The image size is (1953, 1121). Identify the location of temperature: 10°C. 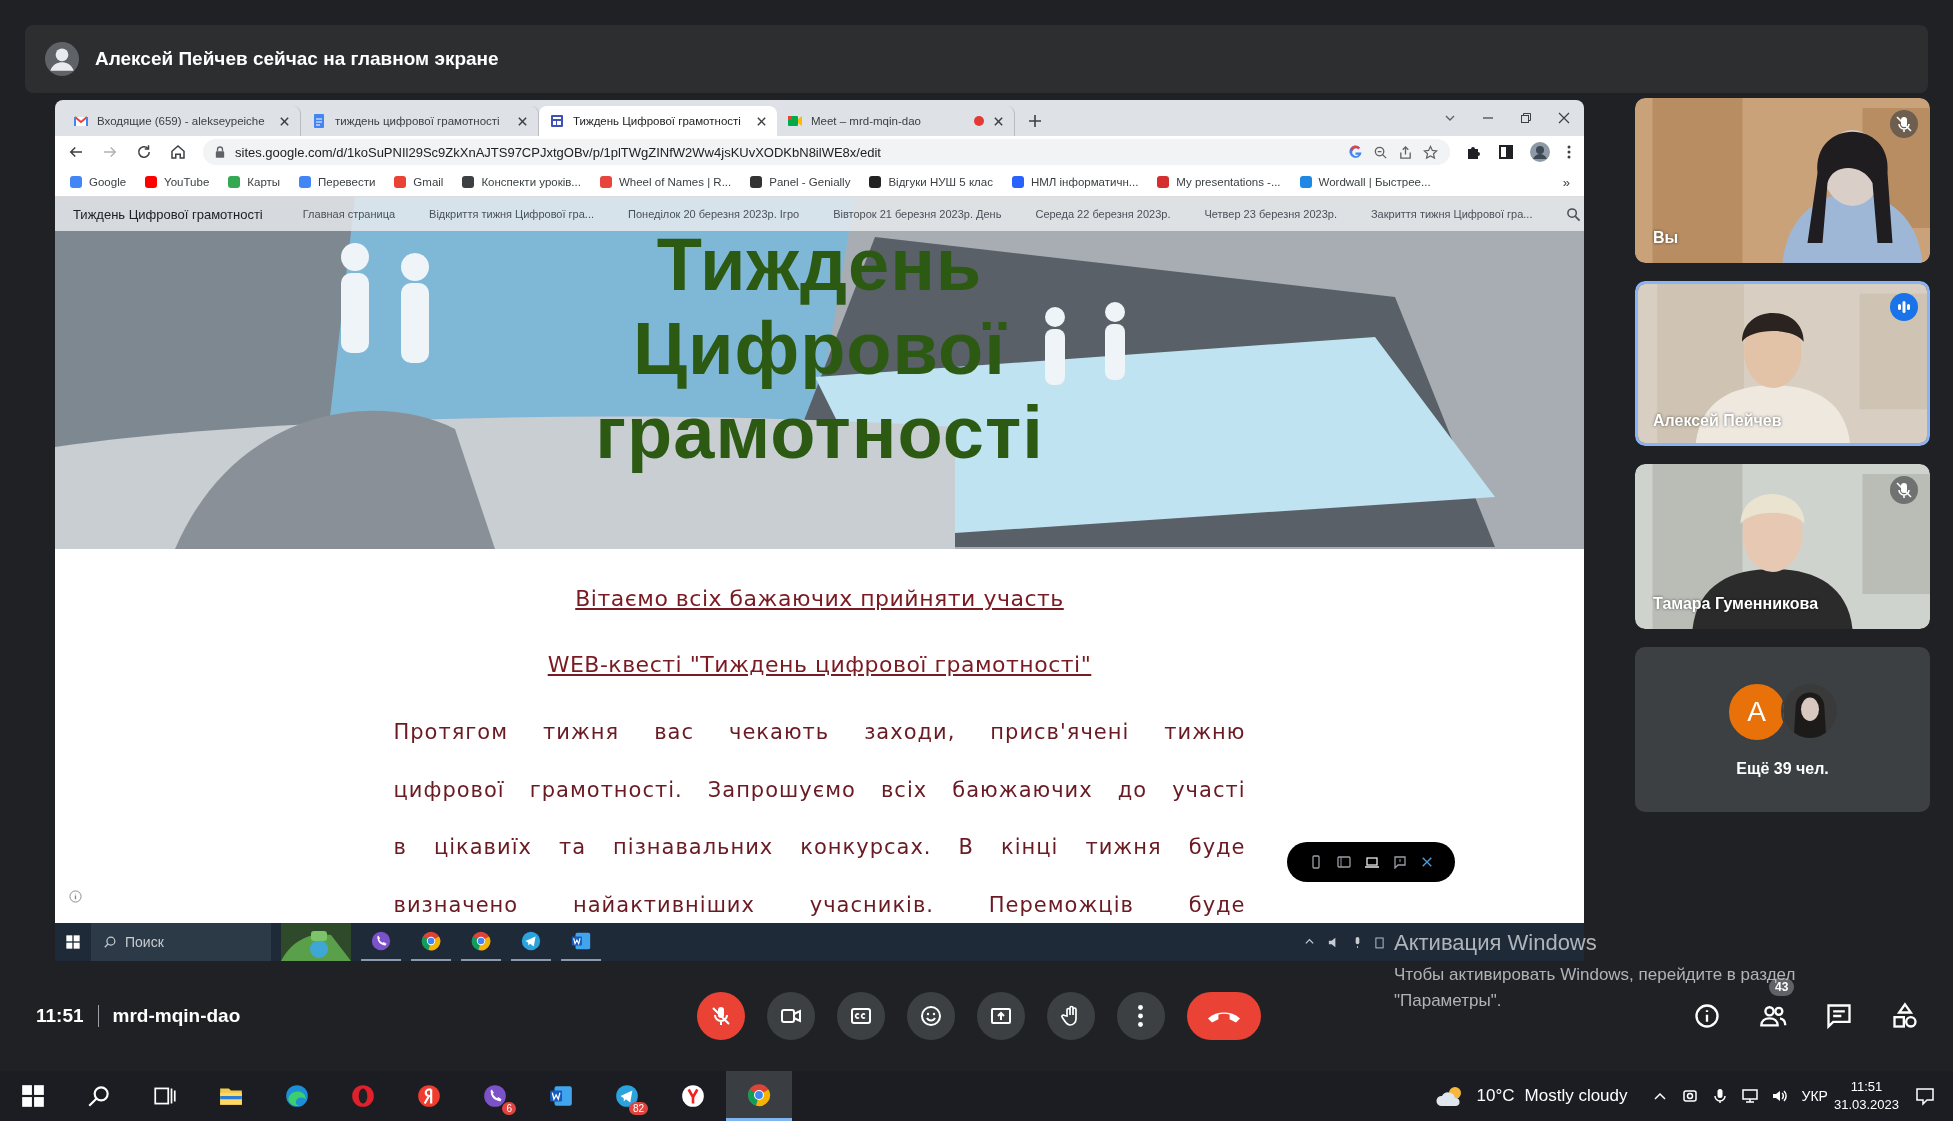
(1495, 1096).